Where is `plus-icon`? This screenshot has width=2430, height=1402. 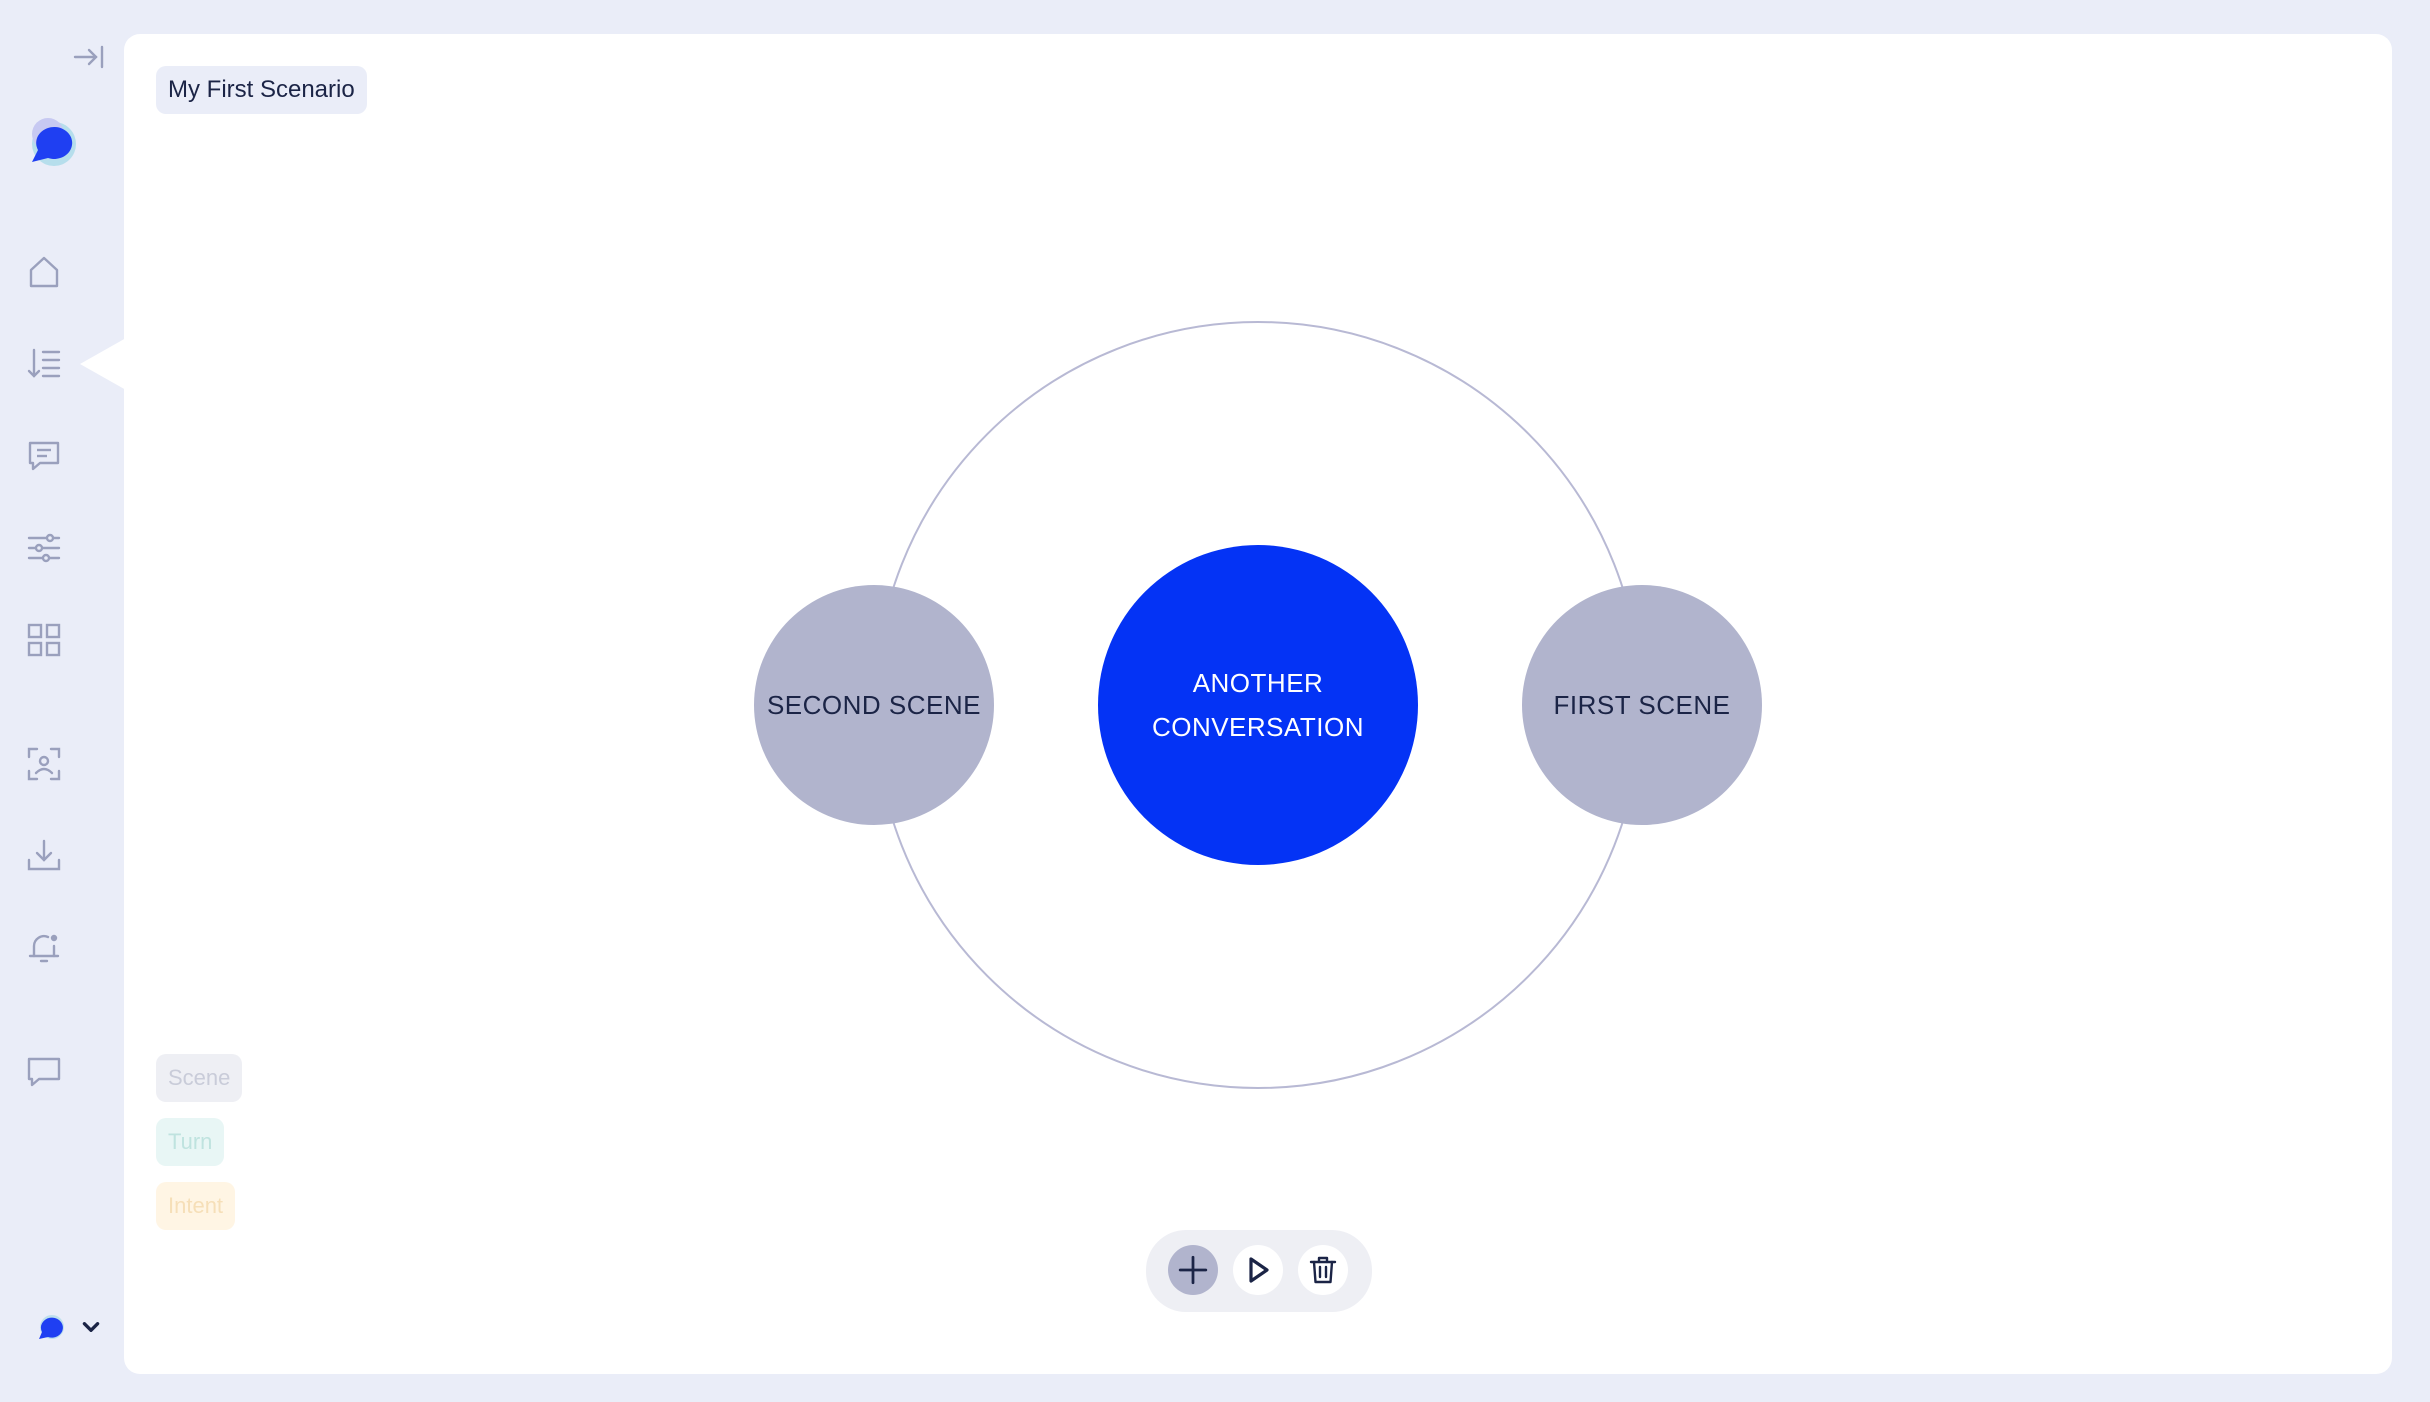
plus-icon is located at coordinates (1193, 1270).